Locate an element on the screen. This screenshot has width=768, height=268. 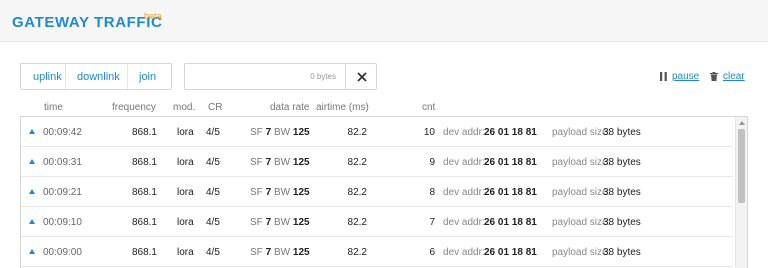
column-header-cnt: cnt is located at coordinates (429, 107).